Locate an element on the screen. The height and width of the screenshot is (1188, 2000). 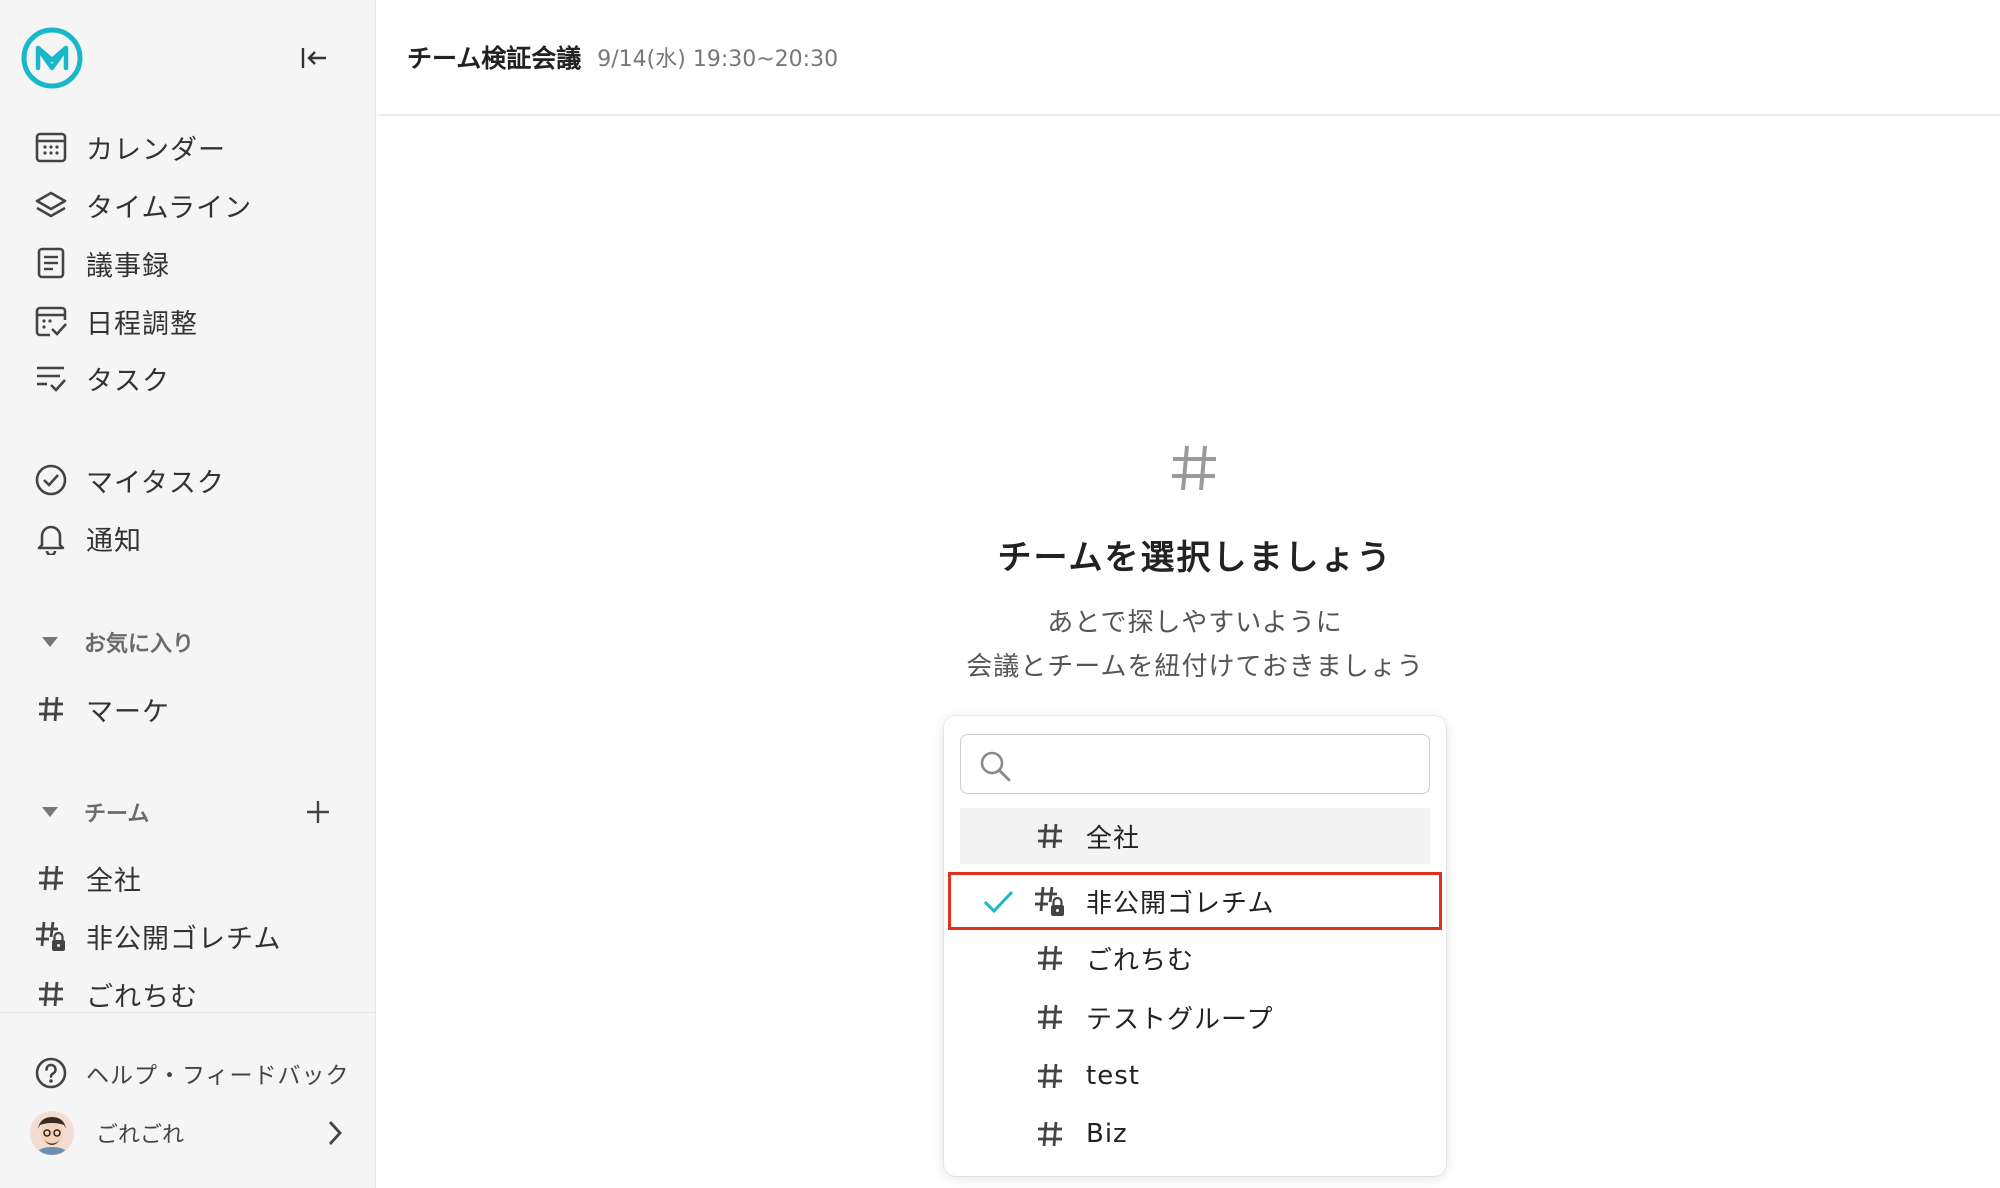
sidebar-item-label: 非公開ゴレチム is located at coordinates (184, 939).